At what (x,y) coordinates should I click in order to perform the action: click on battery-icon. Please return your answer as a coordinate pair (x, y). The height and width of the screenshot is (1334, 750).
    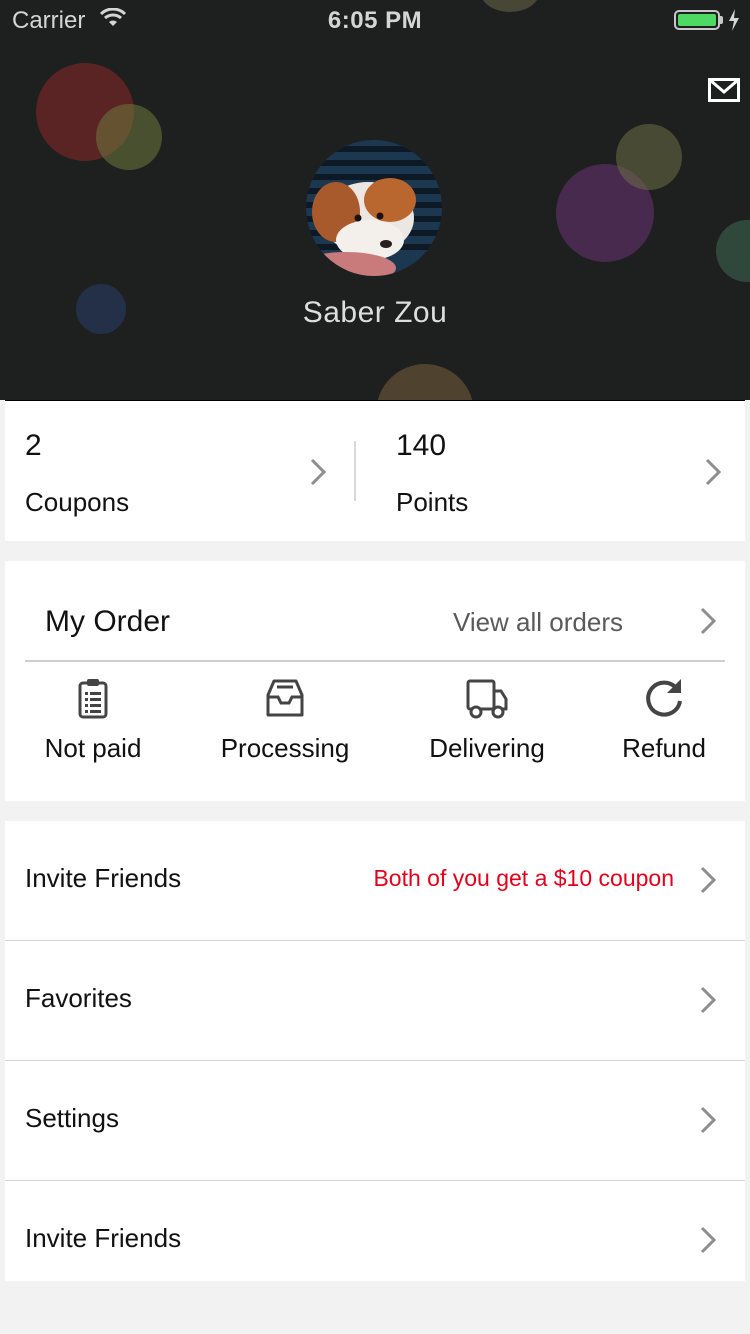
    Looking at the image, I should click on (697, 20).